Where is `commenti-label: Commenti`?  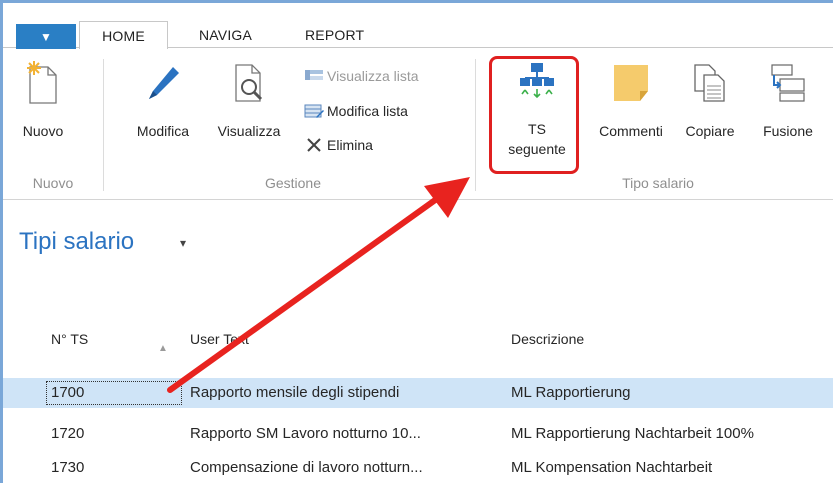 commenti-label: Commenti is located at coordinates (631, 131).